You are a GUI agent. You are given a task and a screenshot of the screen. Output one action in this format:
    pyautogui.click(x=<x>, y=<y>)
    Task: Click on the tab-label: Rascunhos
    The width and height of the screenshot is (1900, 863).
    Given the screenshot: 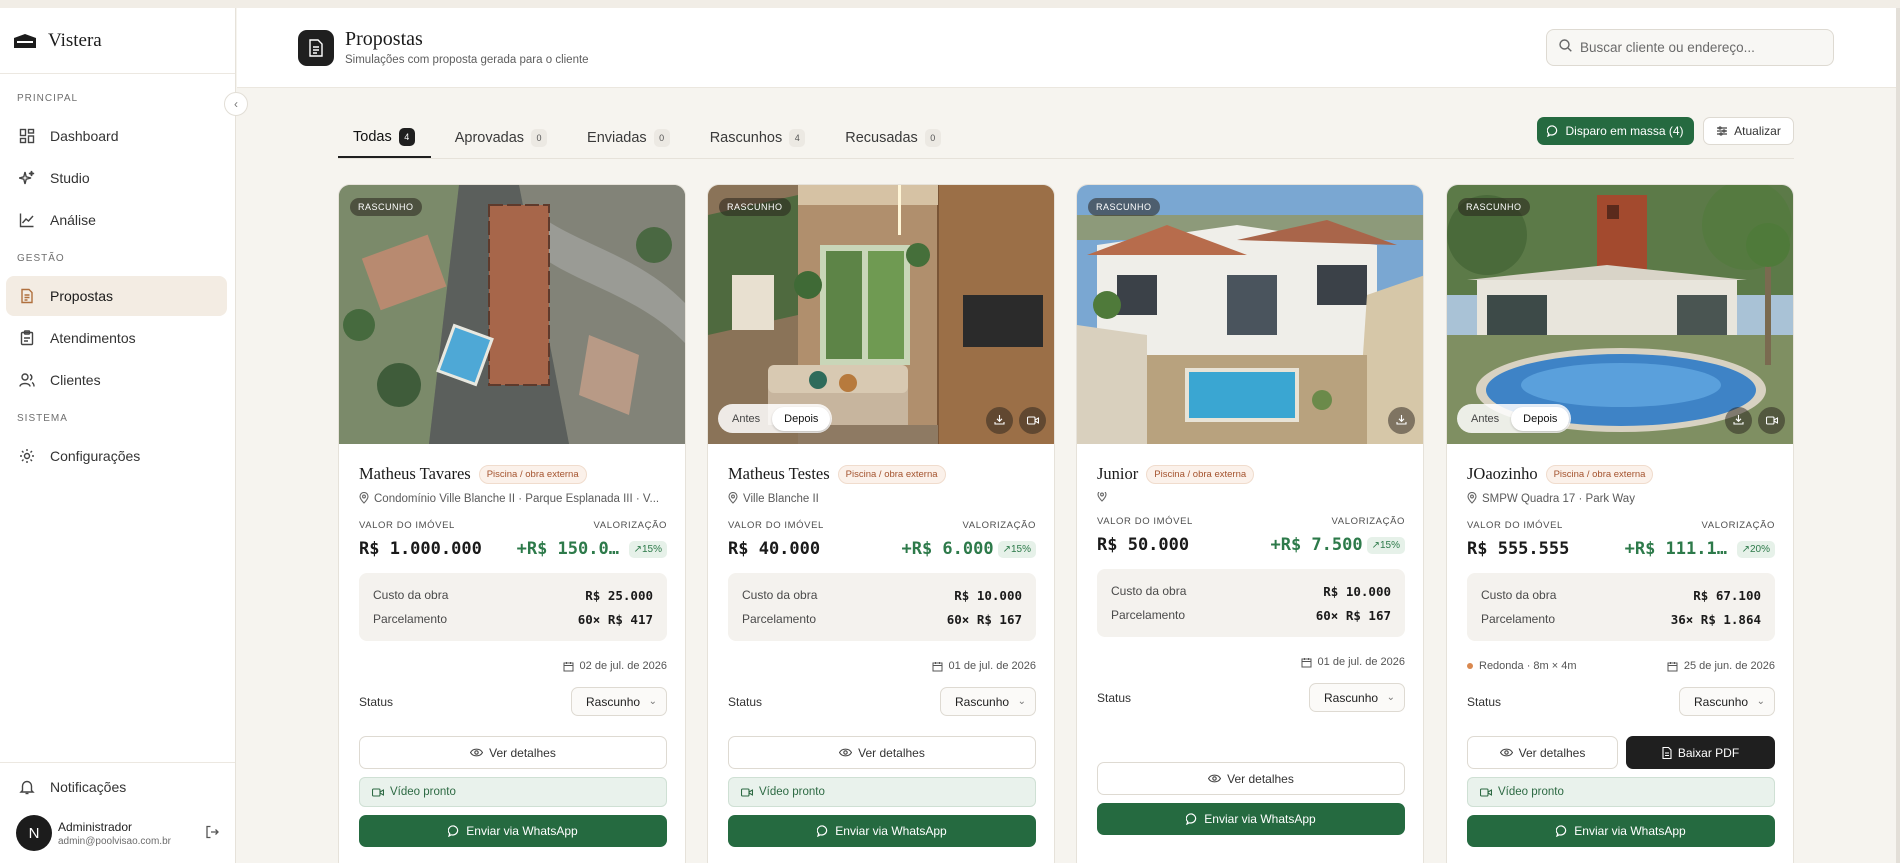 What is the action you would take?
    pyautogui.click(x=746, y=138)
    